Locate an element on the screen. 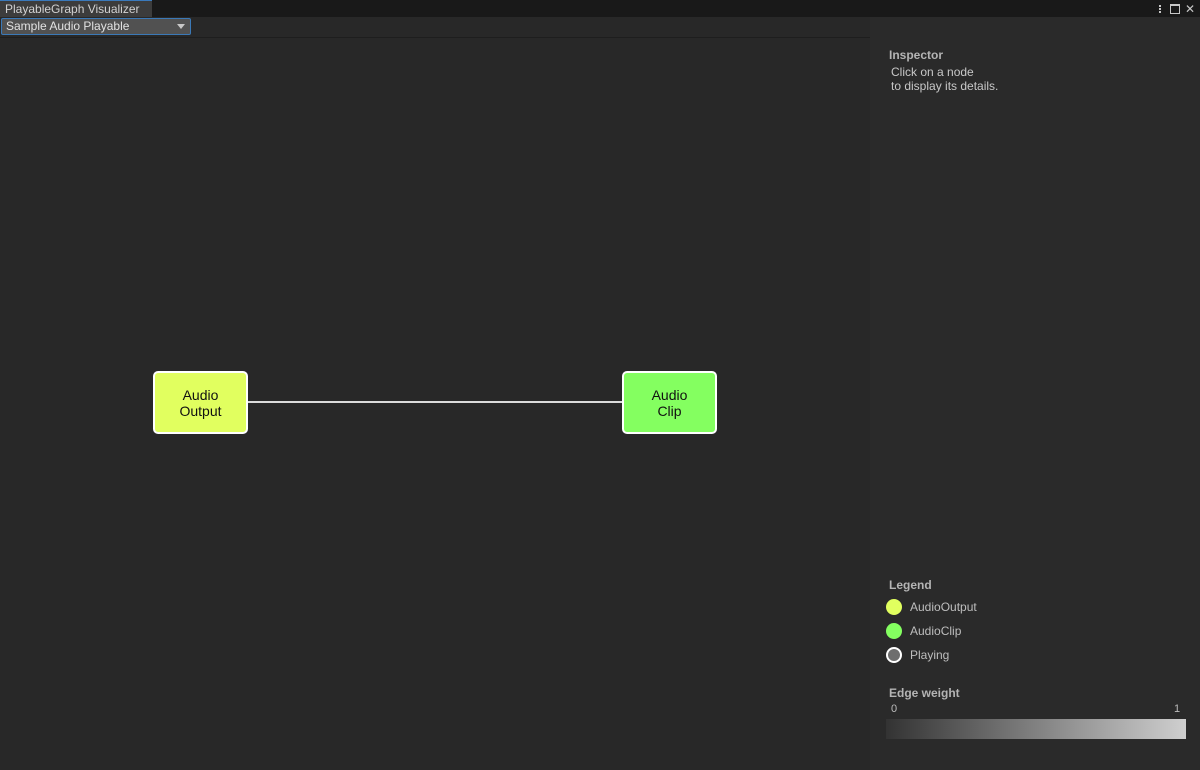  graph-select-dropdown: Sample Audio Playable is located at coordinates (96, 26).